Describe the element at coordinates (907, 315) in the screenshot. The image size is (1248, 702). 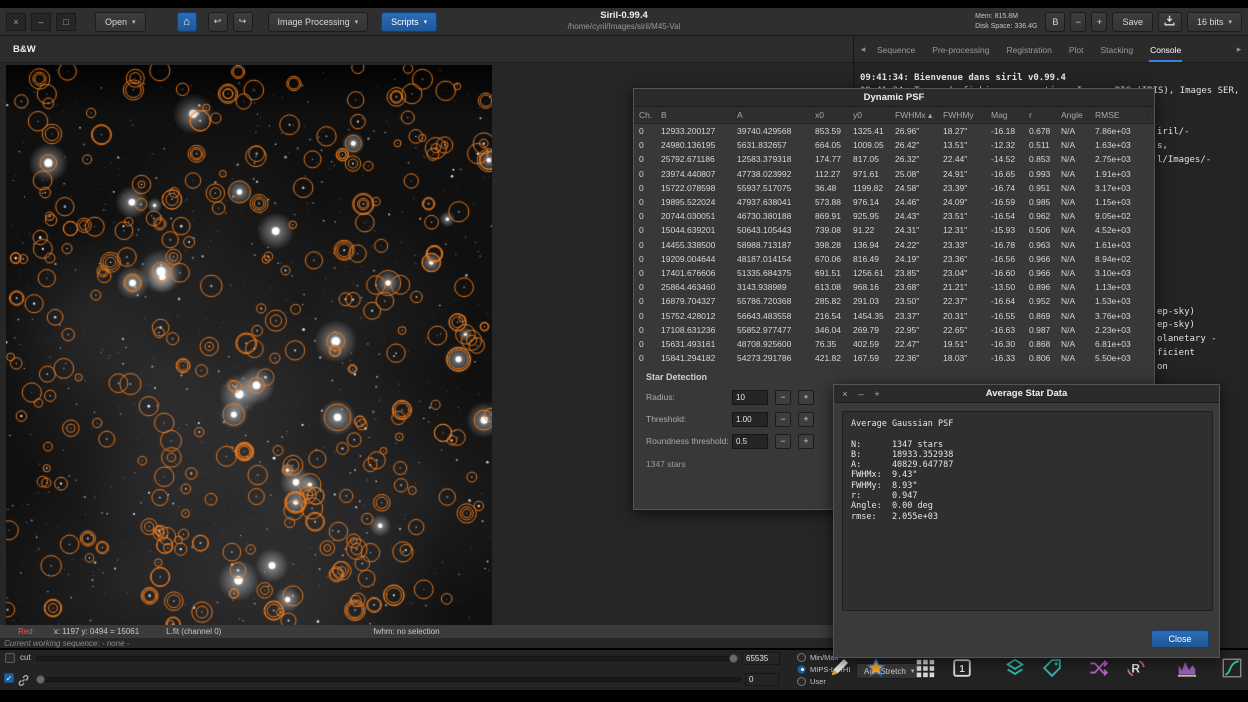
I see `psf-cell: 23.37"` at that location.